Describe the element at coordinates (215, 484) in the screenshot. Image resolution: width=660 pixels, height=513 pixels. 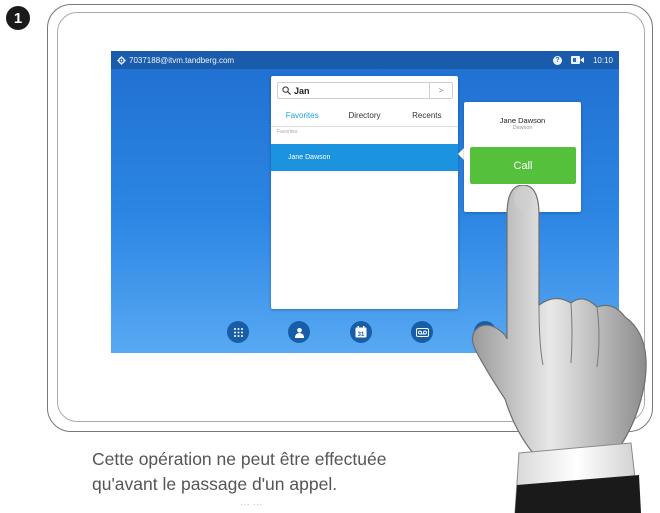
I see `caption-line-2: qu'avant le passage d'un appel.` at that location.